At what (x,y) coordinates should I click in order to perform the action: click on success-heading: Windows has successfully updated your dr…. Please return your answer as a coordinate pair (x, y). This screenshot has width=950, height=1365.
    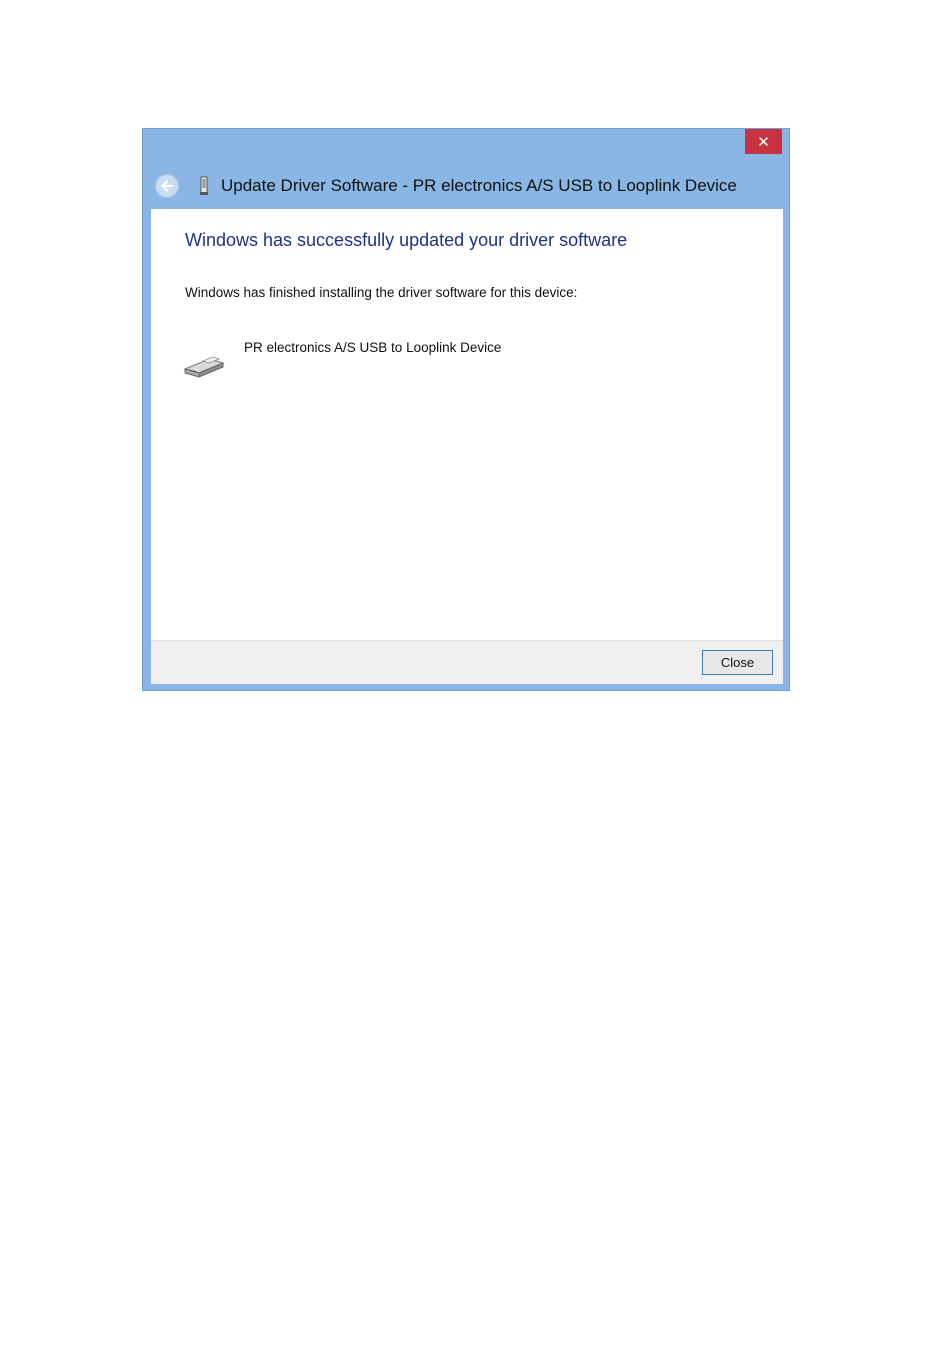
    Looking at the image, I should click on (406, 240).